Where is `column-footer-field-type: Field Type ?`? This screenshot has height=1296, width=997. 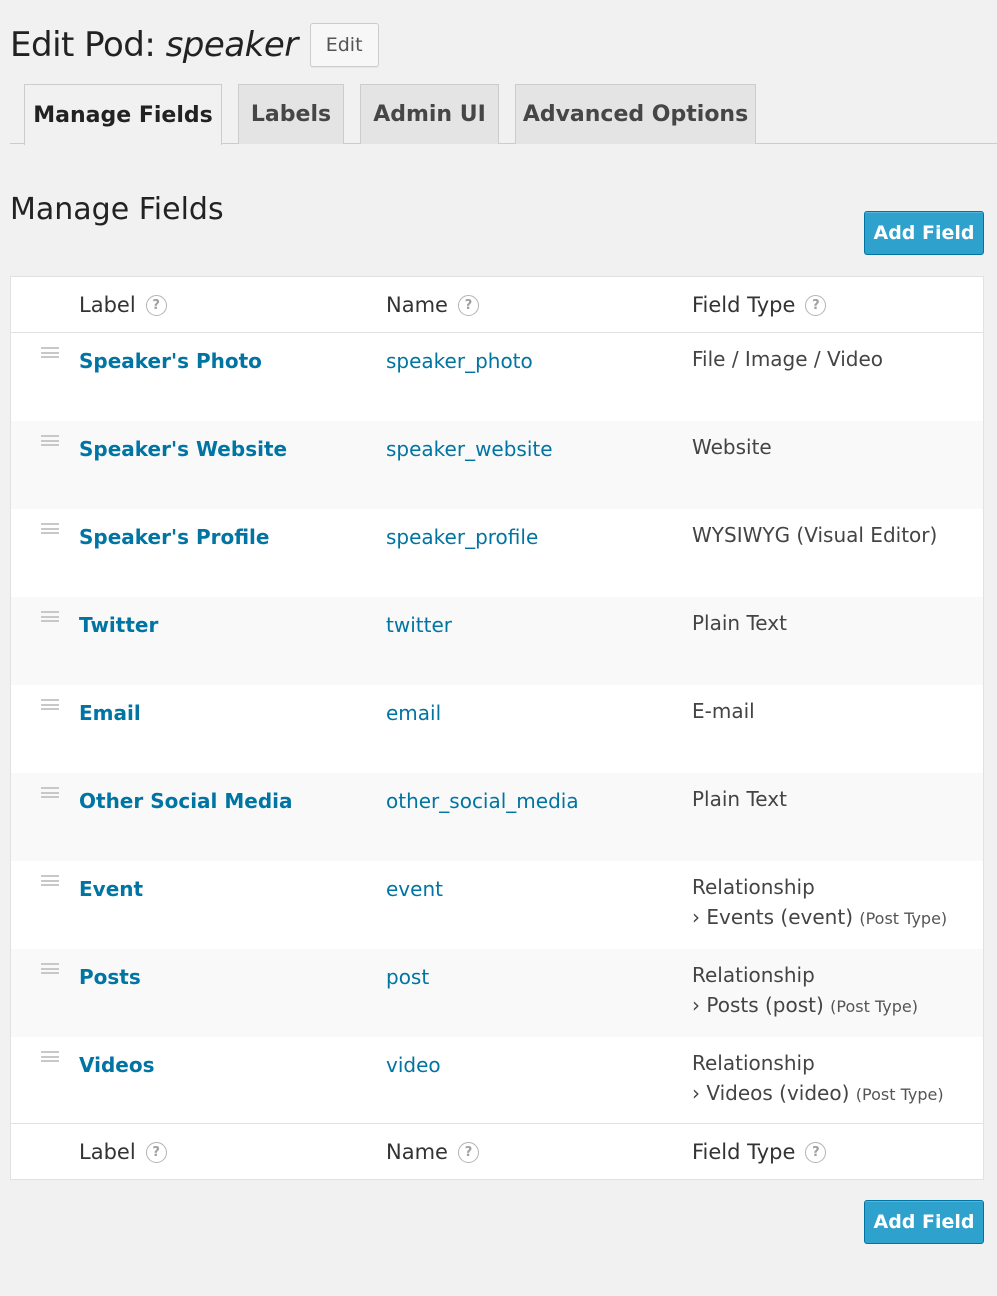
column-footer-field-type: Field Type ? is located at coordinates (759, 1152).